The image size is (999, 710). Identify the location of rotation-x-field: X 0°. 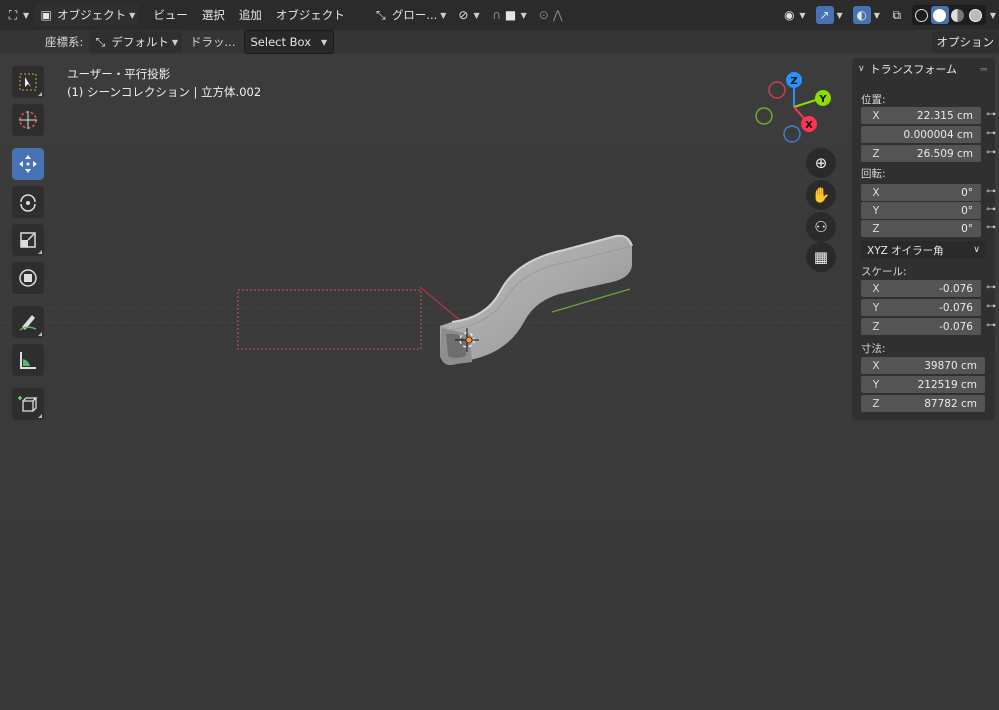
(921, 192).